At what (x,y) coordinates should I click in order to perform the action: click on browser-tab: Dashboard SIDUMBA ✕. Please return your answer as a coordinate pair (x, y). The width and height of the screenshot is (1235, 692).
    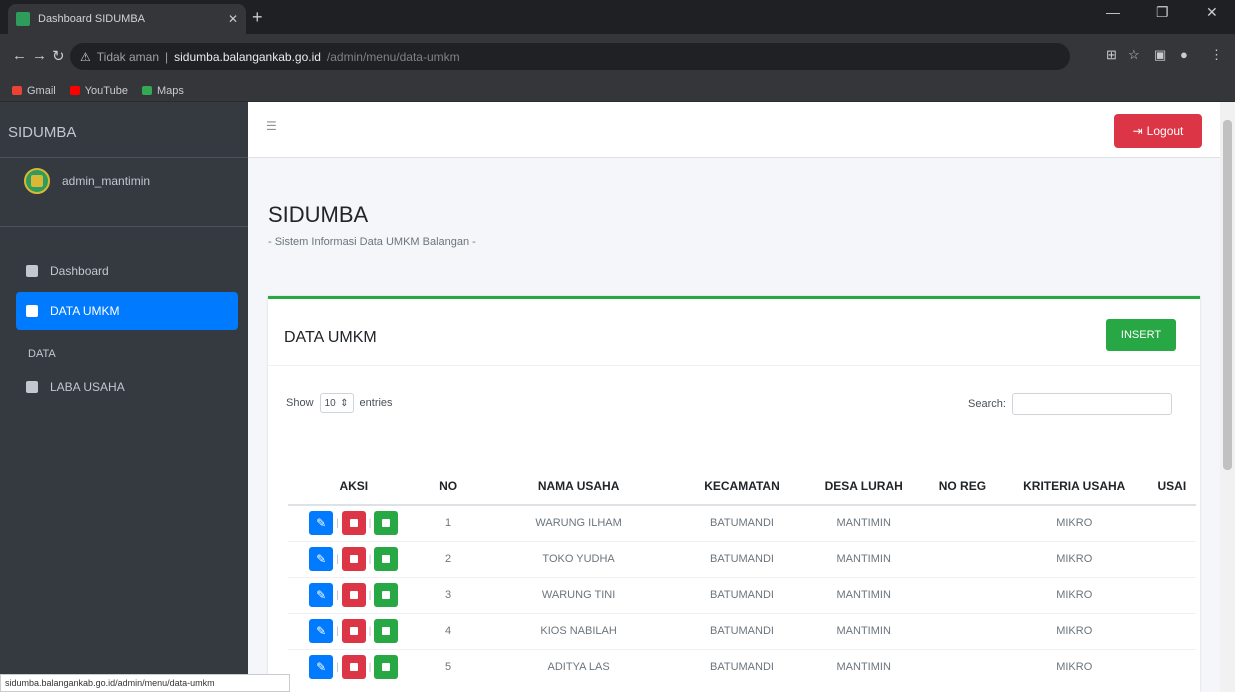
    Looking at the image, I should click on (127, 19).